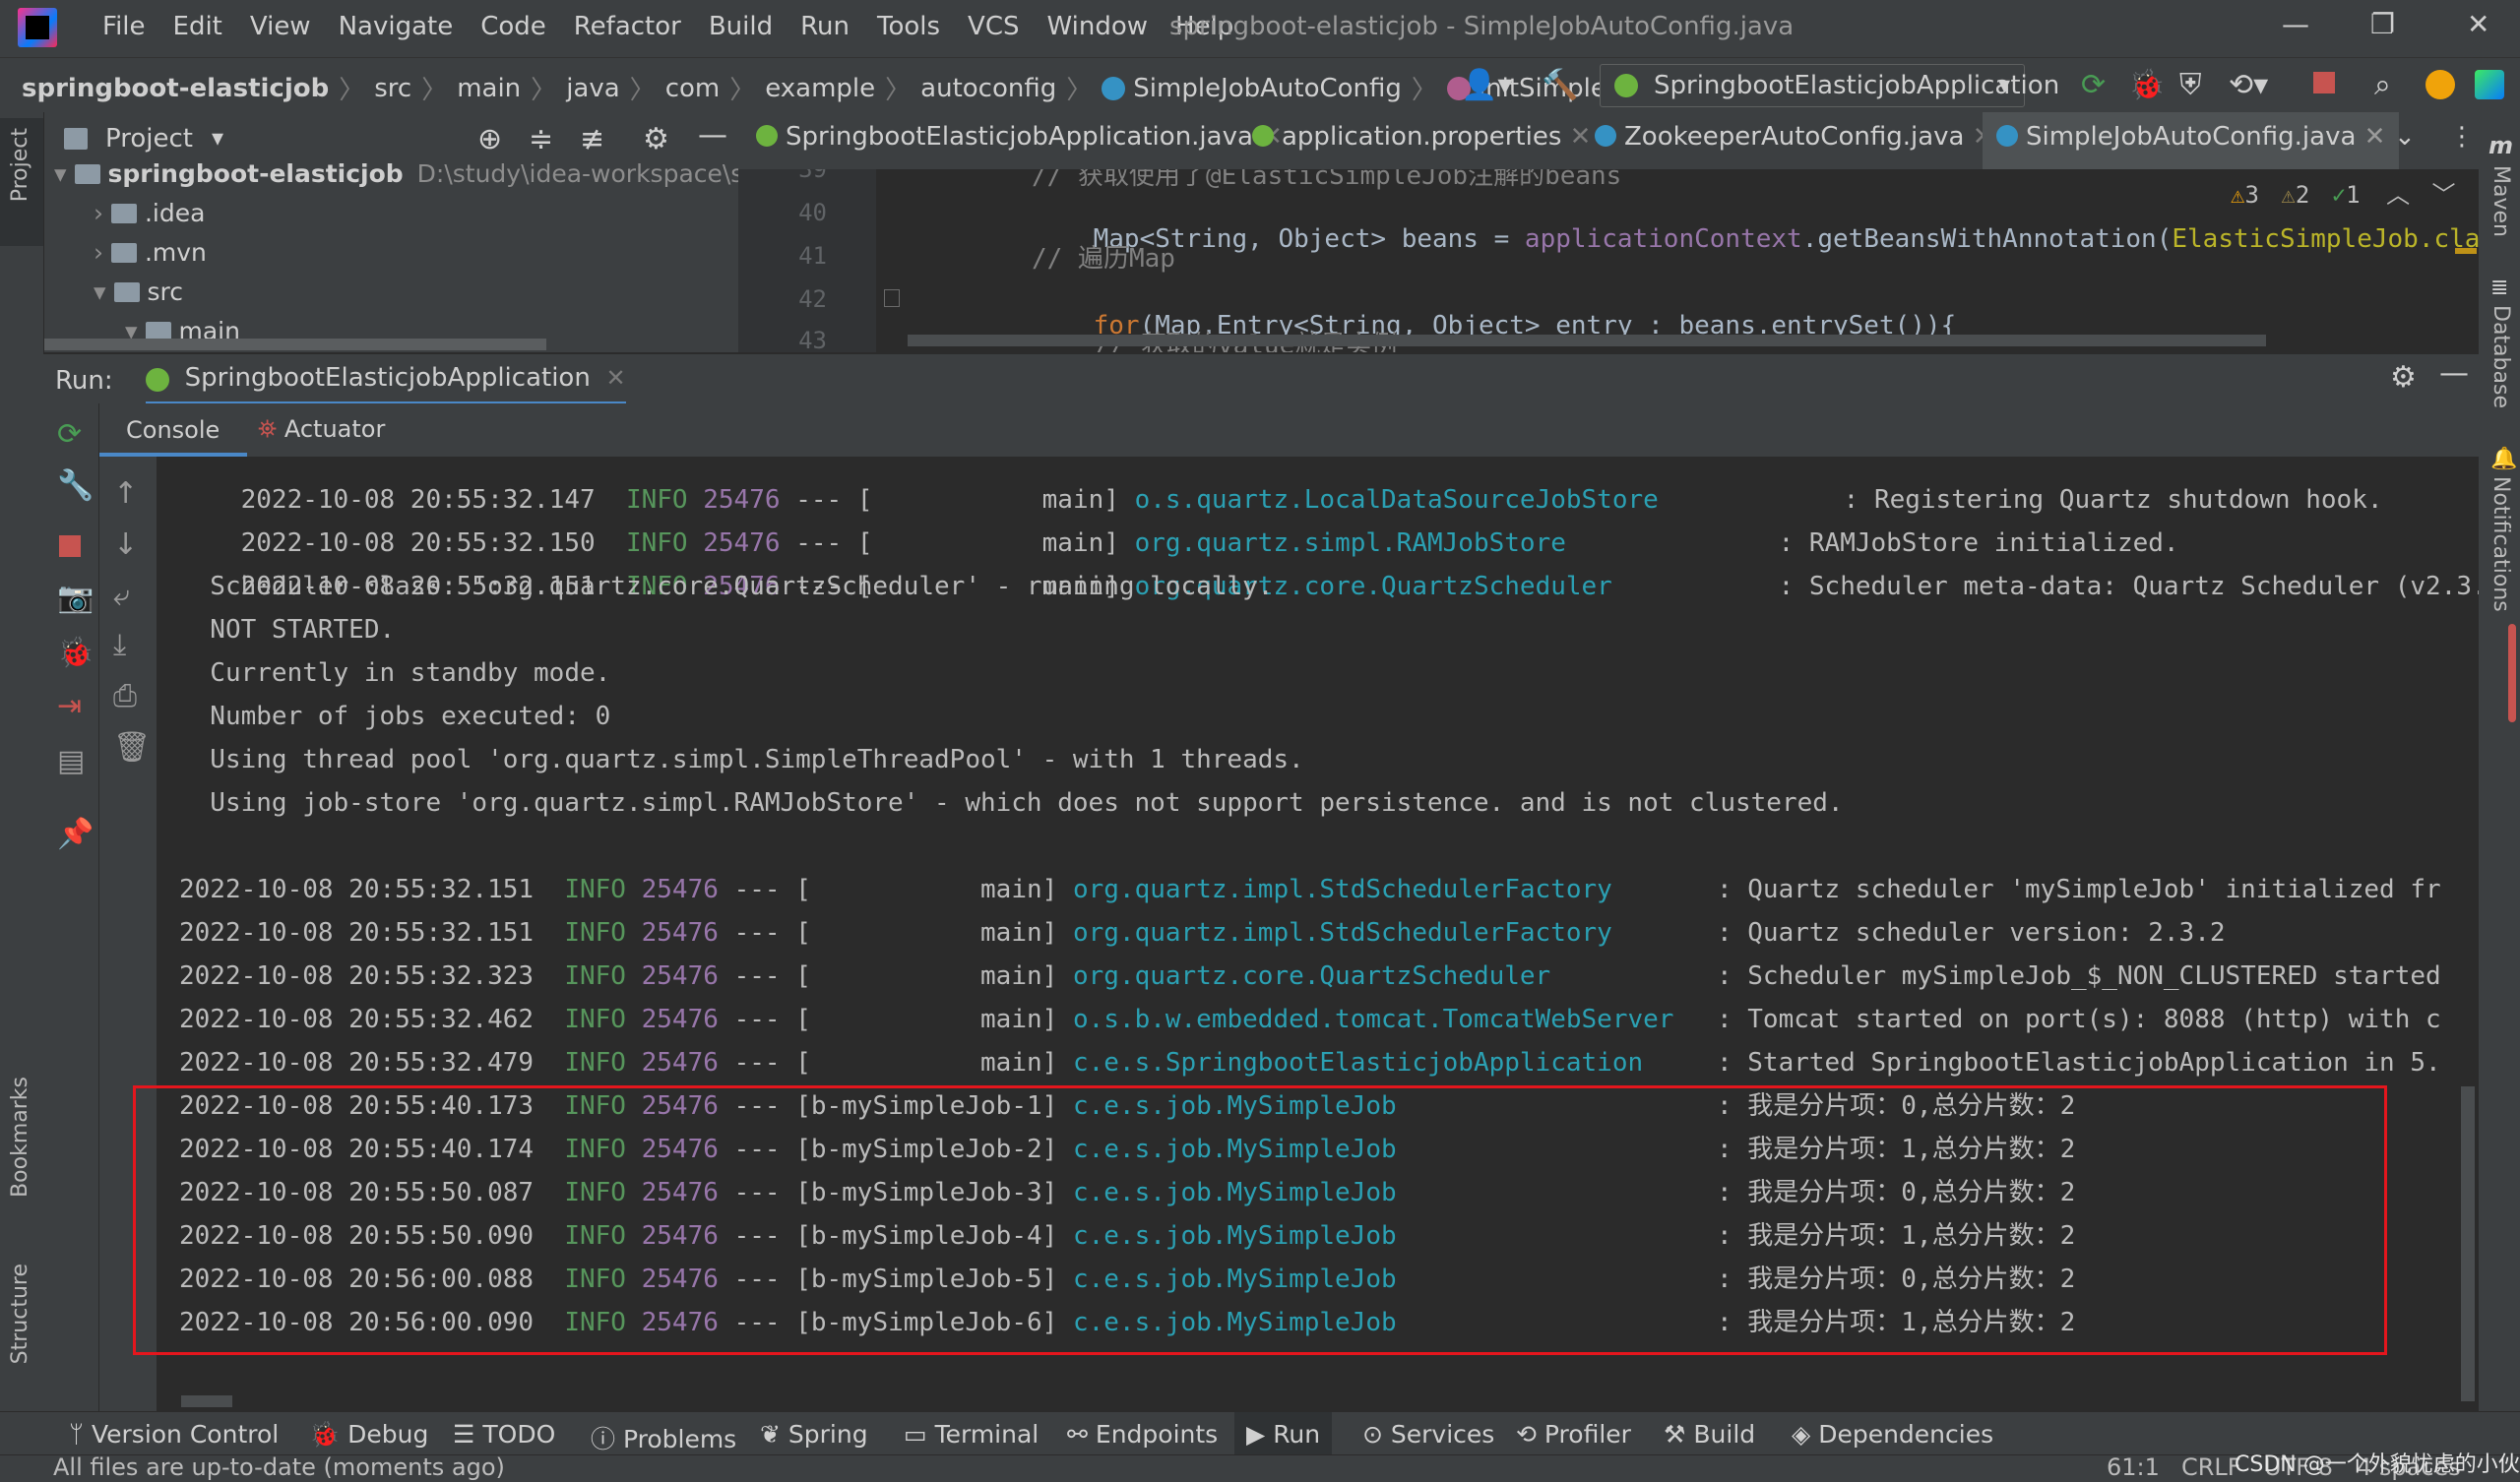 This screenshot has height=1482, width=2520. I want to click on minimize-icon: —, so click(2295, 24).